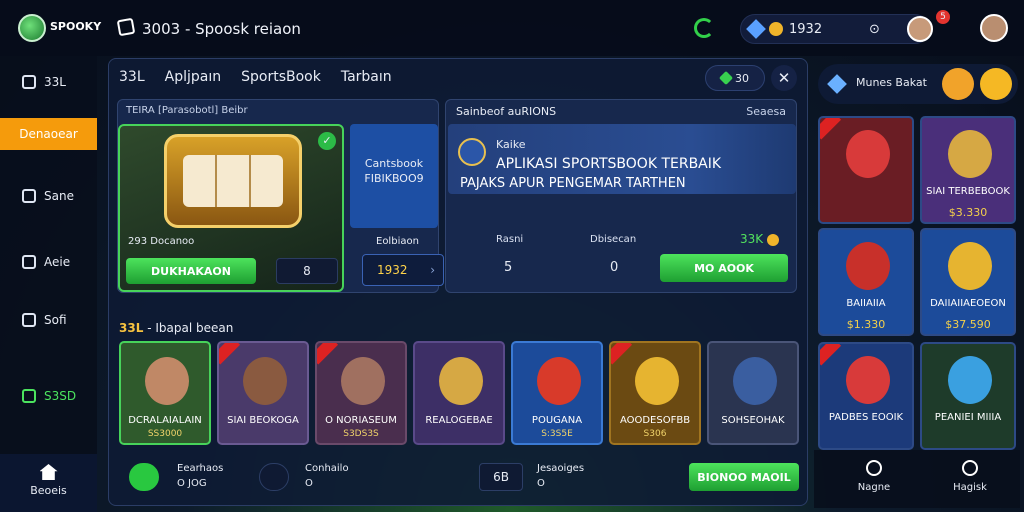 The image size is (1024, 512). What do you see at coordinates (806, 29) in the screenshot?
I see `balance-value: 1932` at bounding box center [806, 29].